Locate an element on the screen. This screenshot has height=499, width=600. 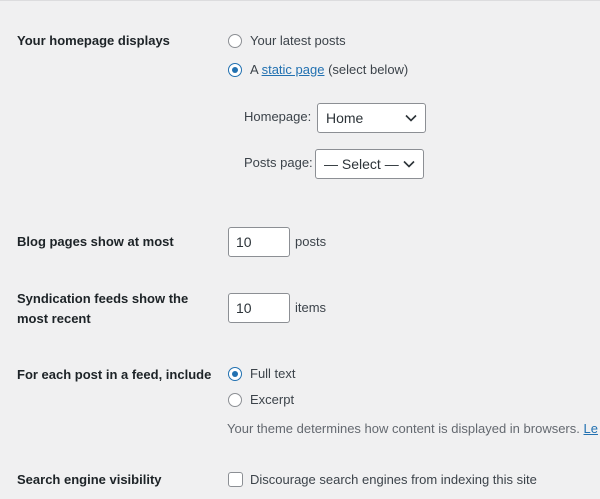
posts-page-select: — Select — is located at coordinates (369, 164).